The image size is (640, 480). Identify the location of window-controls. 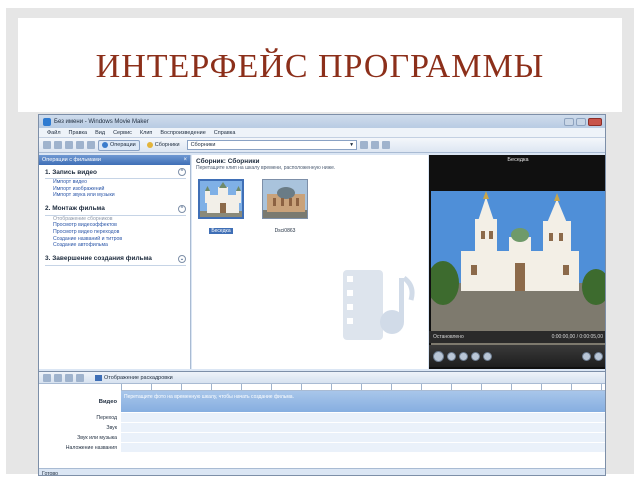
(584, 121).